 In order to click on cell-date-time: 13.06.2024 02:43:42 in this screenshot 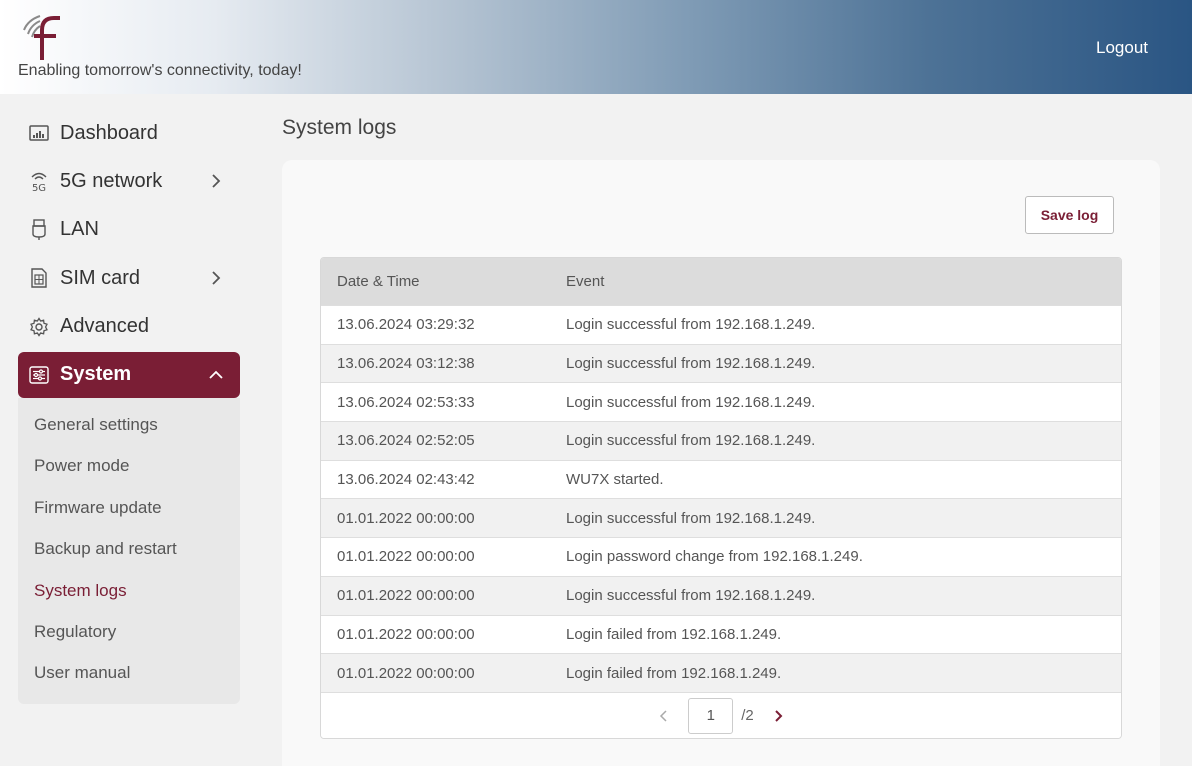, I will do `click(406, 480)`.